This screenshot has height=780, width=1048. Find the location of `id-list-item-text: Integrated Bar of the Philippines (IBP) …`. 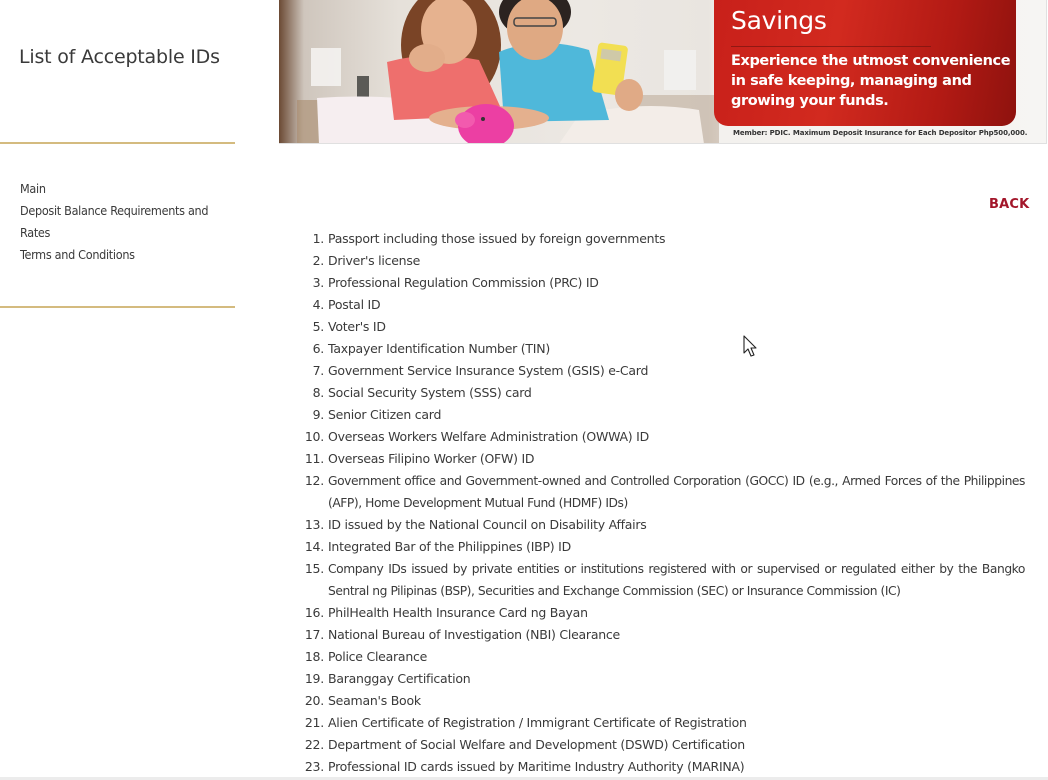

id-list-item-text: Integrated Bar of the Philippines (IBP) … is located at coordinates (449, 546).